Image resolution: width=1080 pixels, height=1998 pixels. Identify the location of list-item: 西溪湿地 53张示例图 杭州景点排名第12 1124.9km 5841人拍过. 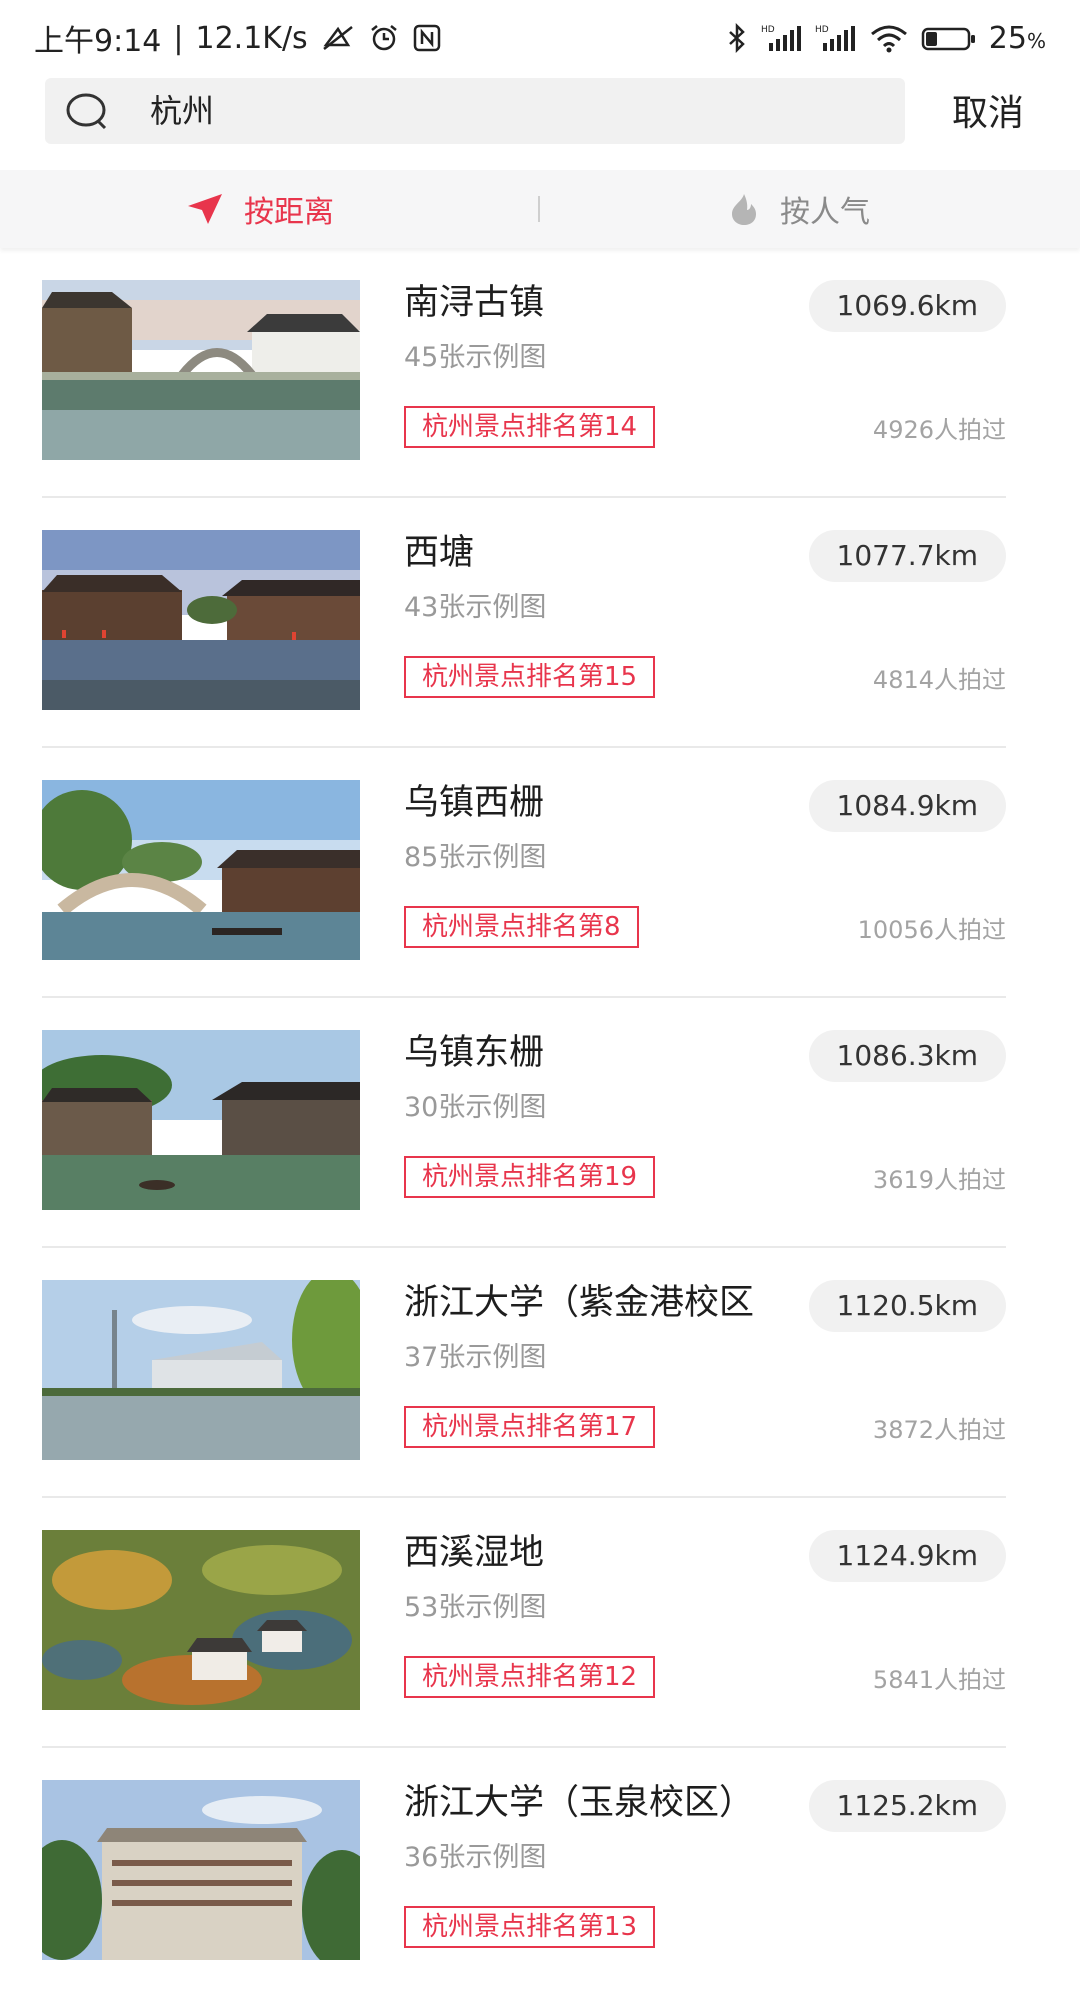
(540, 1623).